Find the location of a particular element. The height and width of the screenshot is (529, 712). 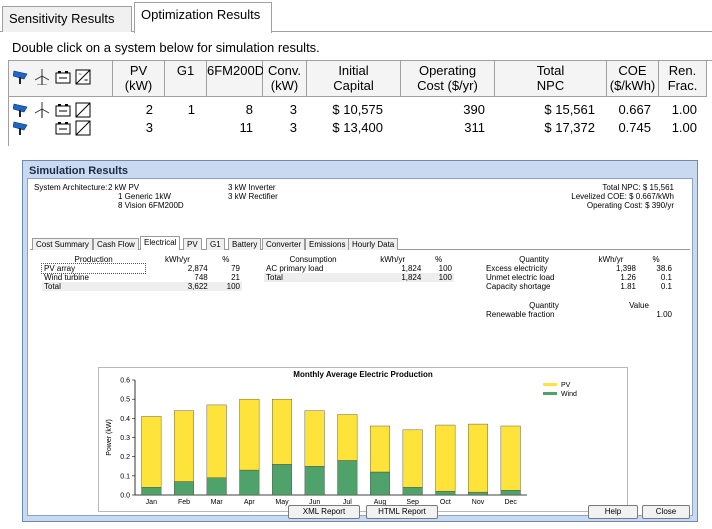

y-tick-label: 0.4 is located at coordinates (125, 419).